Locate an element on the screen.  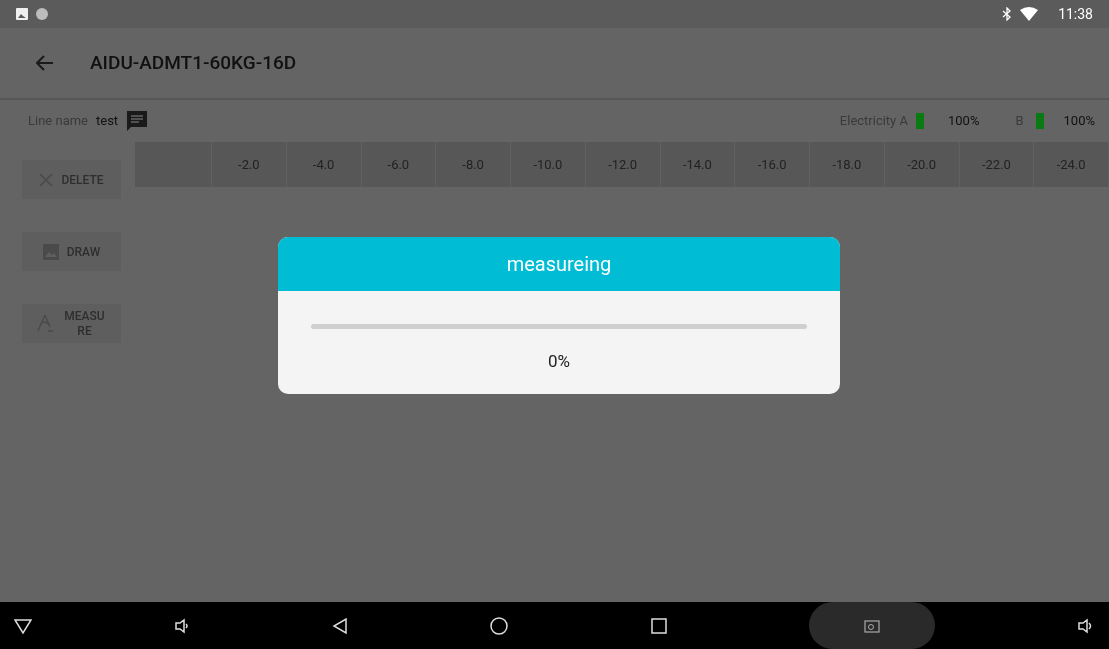
triangle-down-icon is located at coordinates (23, 625).